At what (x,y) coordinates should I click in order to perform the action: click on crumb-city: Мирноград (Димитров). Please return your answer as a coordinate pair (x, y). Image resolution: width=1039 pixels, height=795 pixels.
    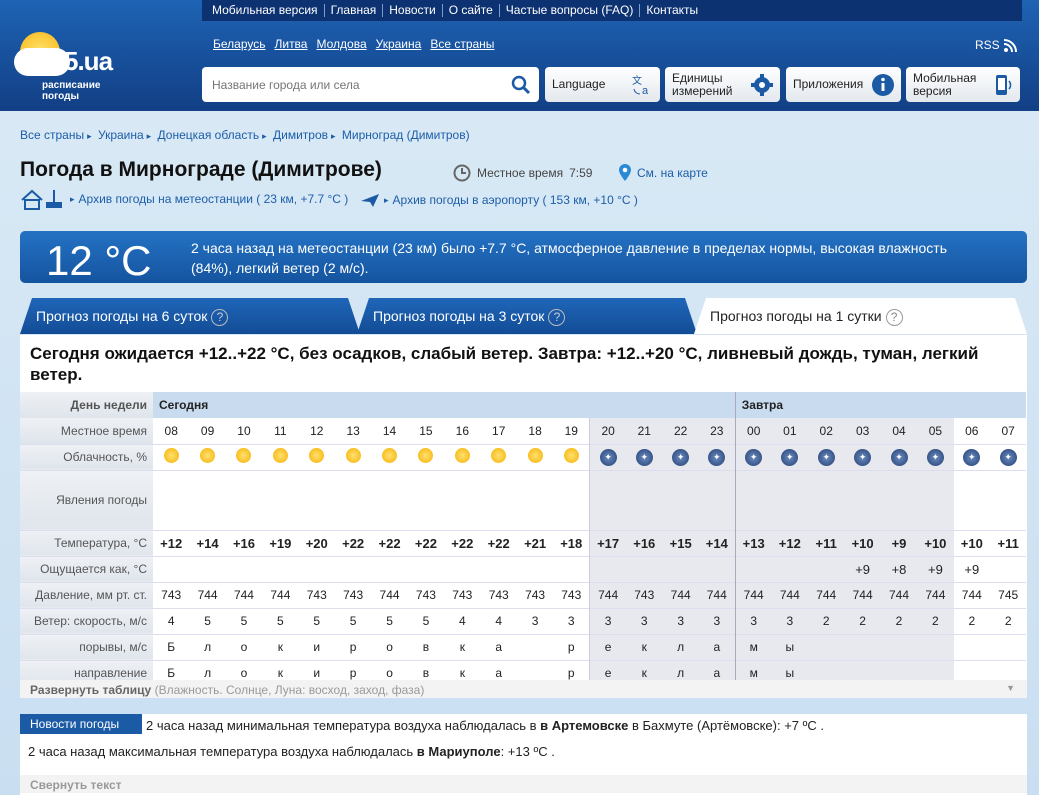
    Looking at the image, I should click on (406, 135).